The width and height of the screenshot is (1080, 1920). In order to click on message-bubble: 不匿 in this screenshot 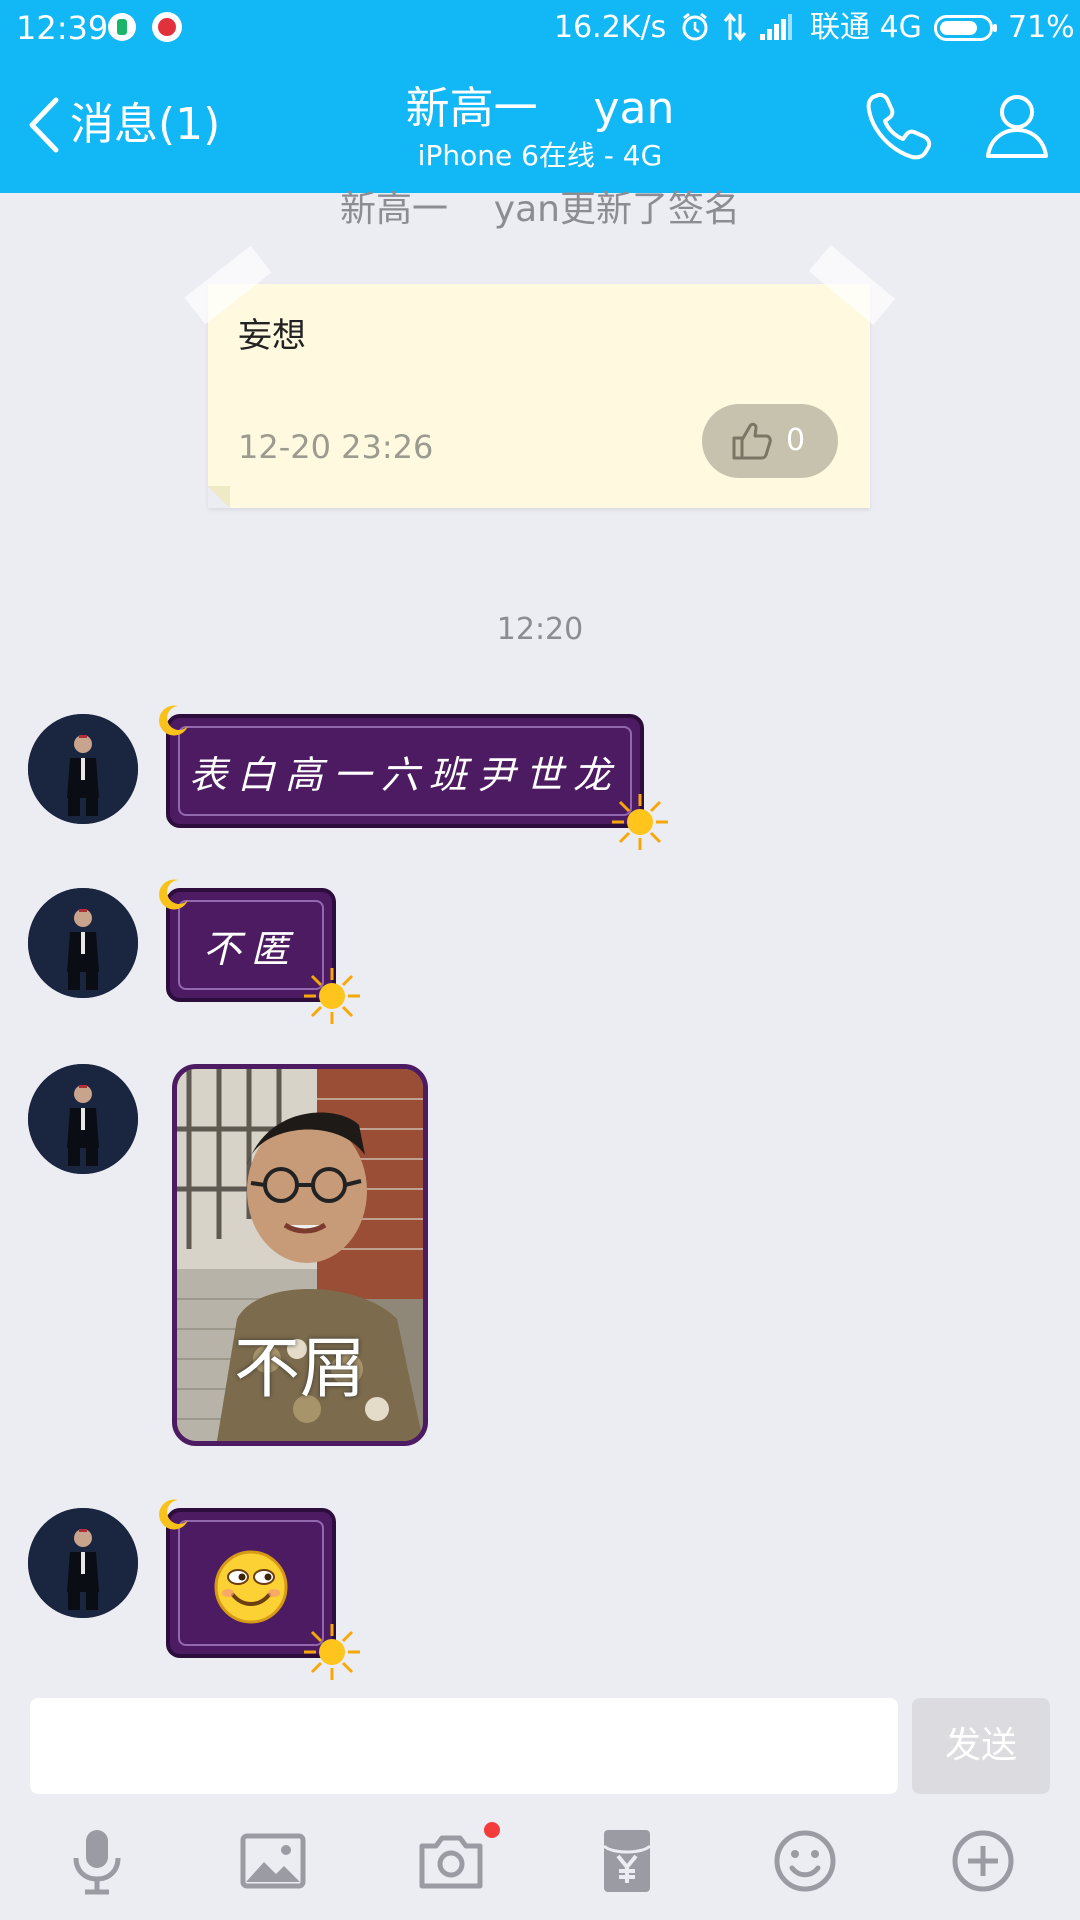, I will do `click(259, 951)`.